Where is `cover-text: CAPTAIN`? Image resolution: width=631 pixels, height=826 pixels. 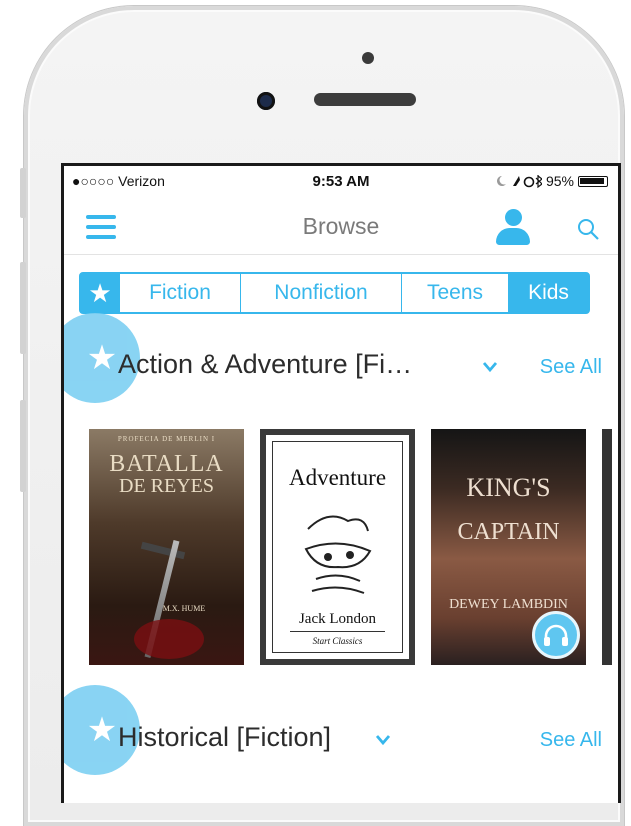
cover-text: CAPTAIN is located at coordinates (508, 532).